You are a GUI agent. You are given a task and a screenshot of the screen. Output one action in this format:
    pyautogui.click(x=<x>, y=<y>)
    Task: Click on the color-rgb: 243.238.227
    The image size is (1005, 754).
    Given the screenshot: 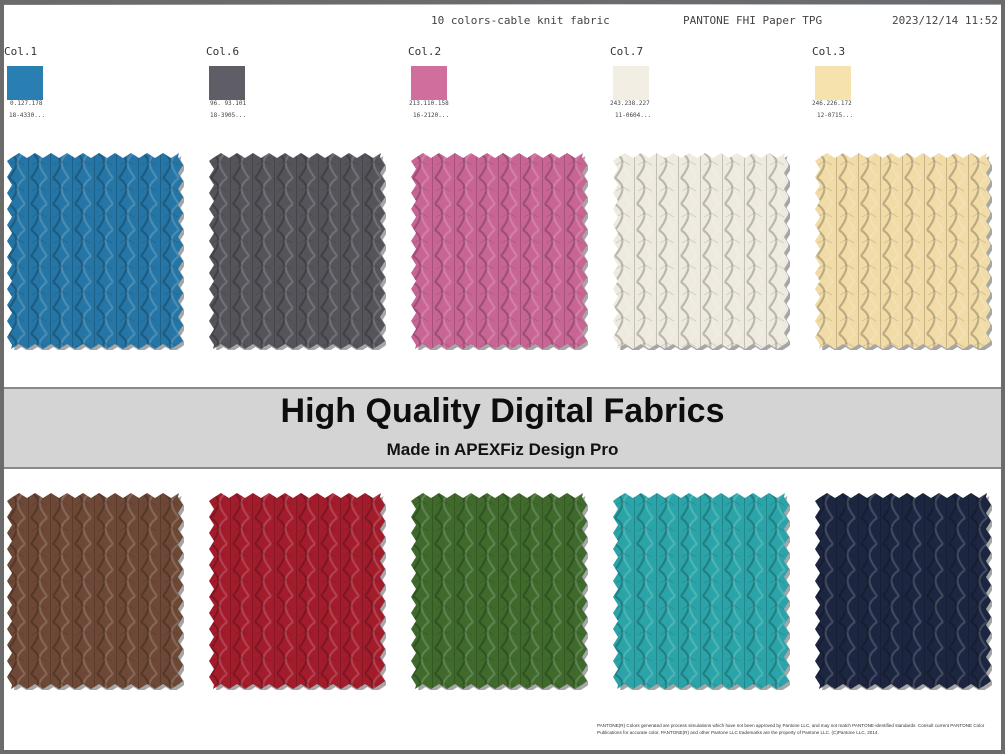 What is the action you would take?
    pyautogui.click(x=630, y=103)
    